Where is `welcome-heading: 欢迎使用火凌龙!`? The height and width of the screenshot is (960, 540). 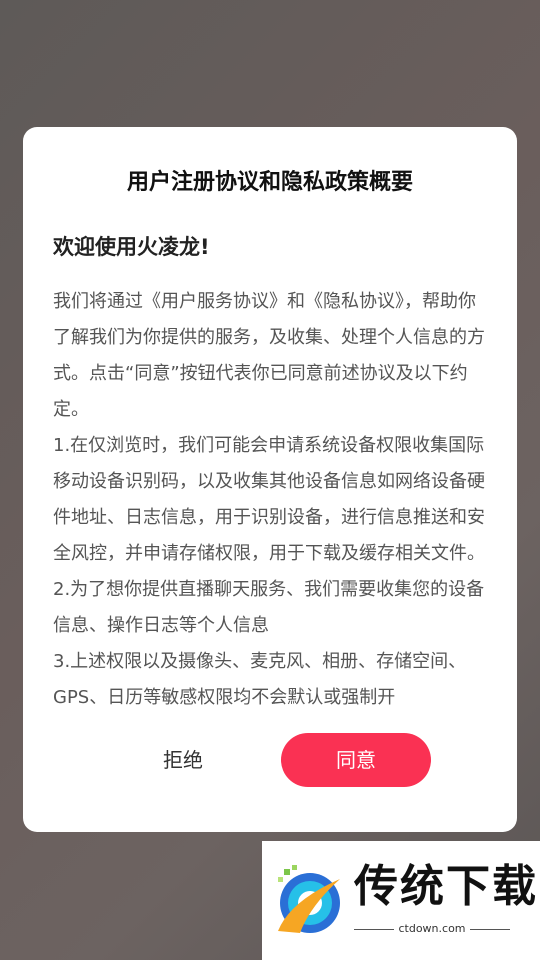 welcome-heading: 欢迎使用火凌龙! is located at coordinates (131, 247).